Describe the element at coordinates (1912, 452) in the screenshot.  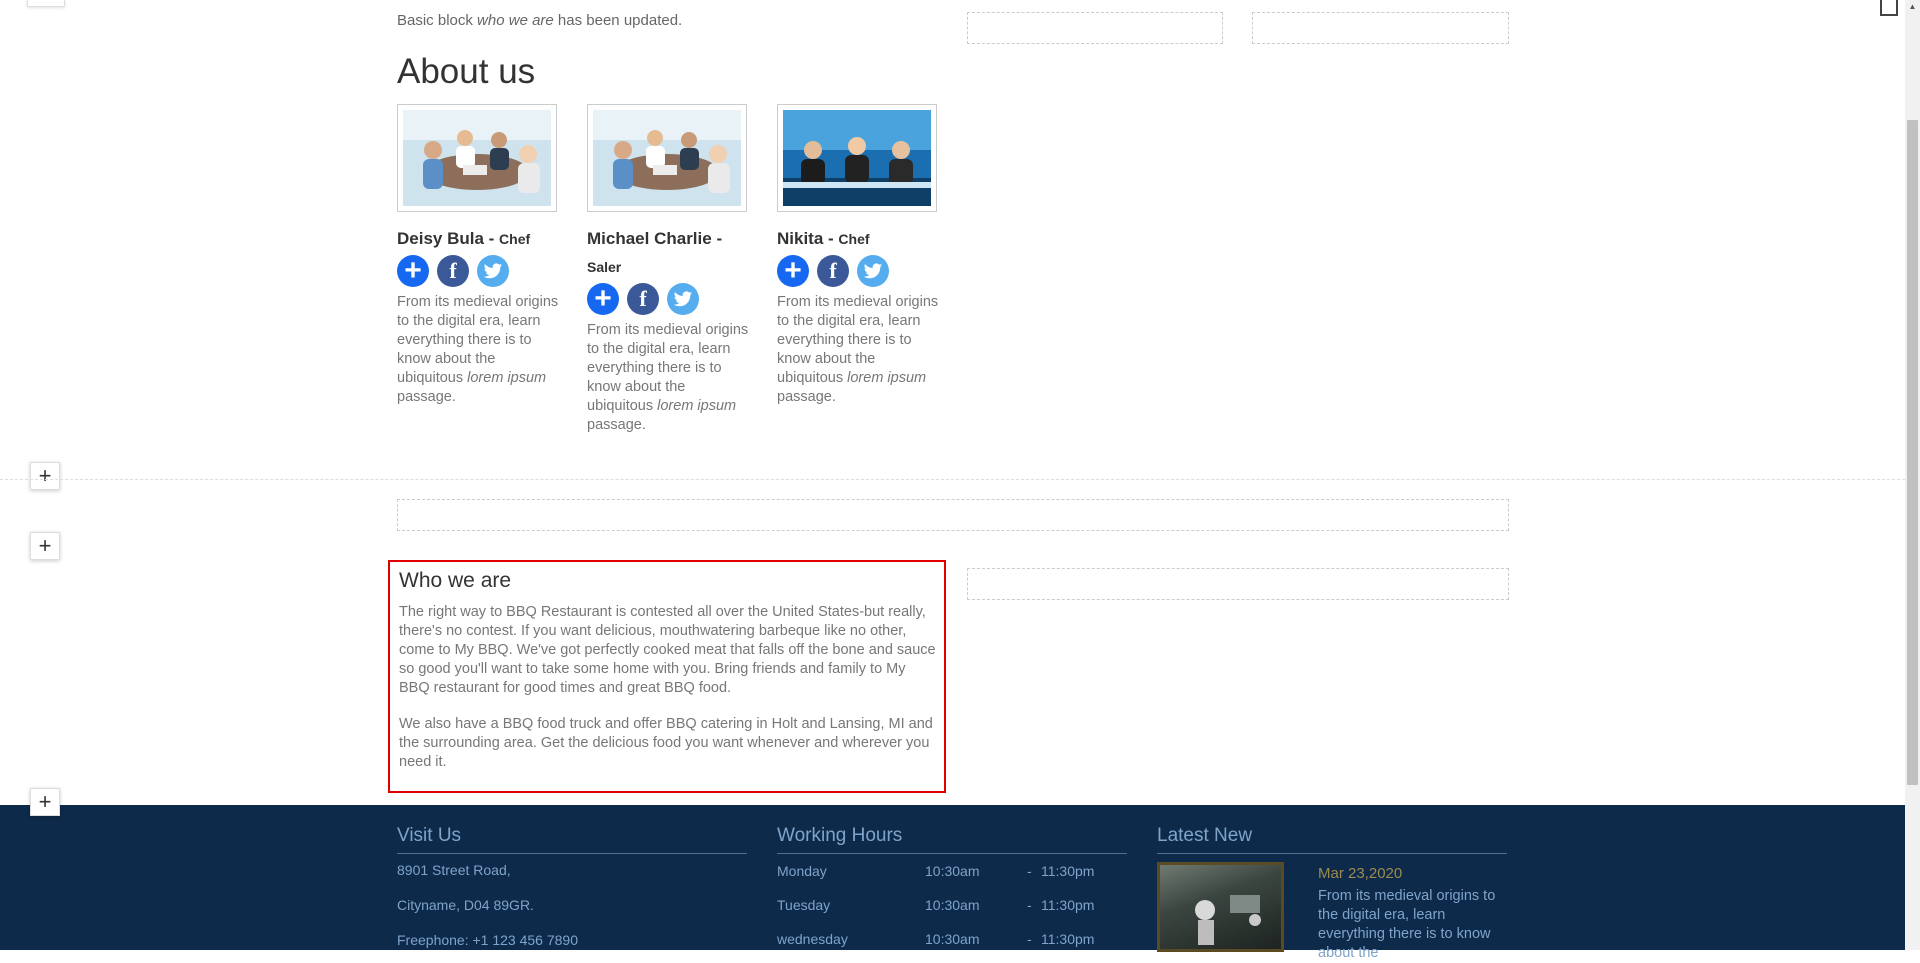
I see `scrollbar-thumb` at that location.